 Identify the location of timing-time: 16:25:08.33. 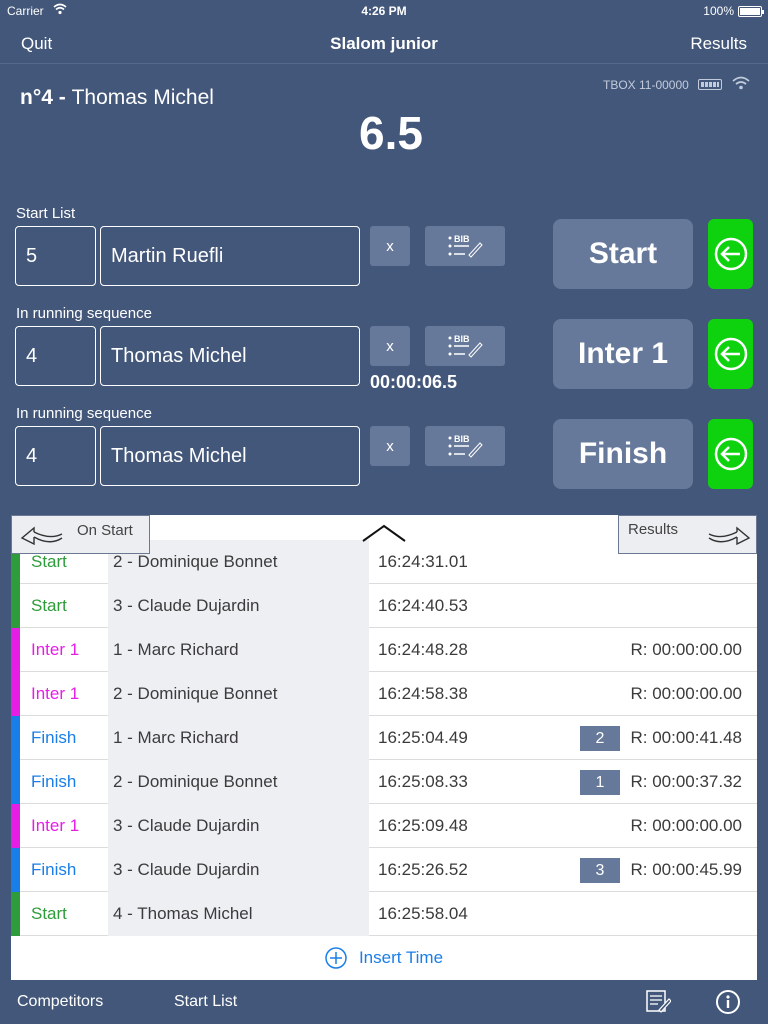
(423, 781).